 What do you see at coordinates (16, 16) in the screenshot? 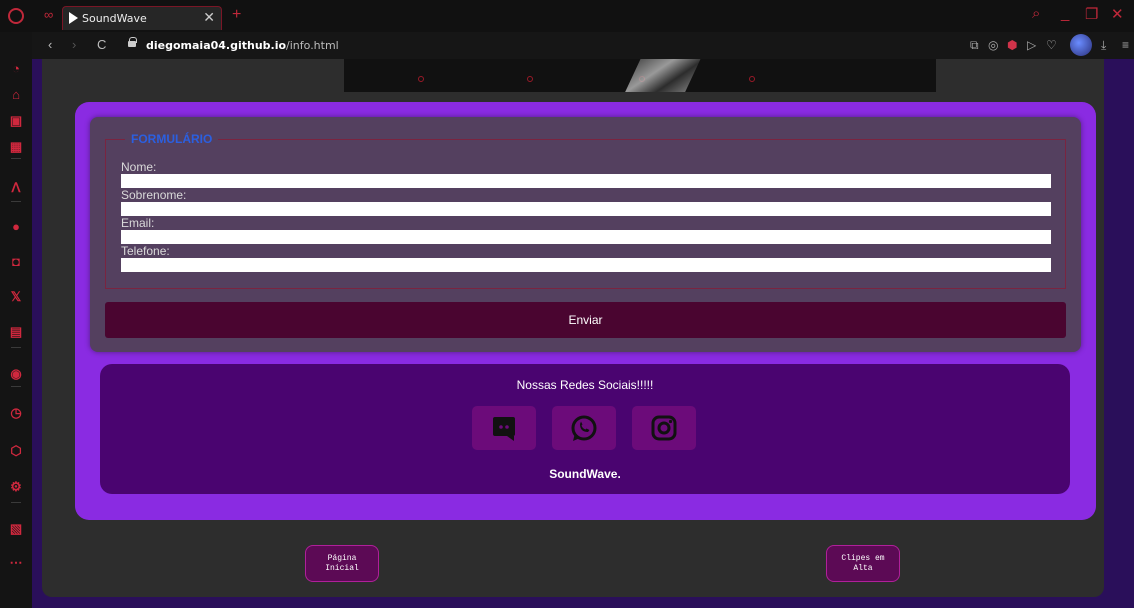
I see `opera-logo-icon` at bounding box center [16, 16].